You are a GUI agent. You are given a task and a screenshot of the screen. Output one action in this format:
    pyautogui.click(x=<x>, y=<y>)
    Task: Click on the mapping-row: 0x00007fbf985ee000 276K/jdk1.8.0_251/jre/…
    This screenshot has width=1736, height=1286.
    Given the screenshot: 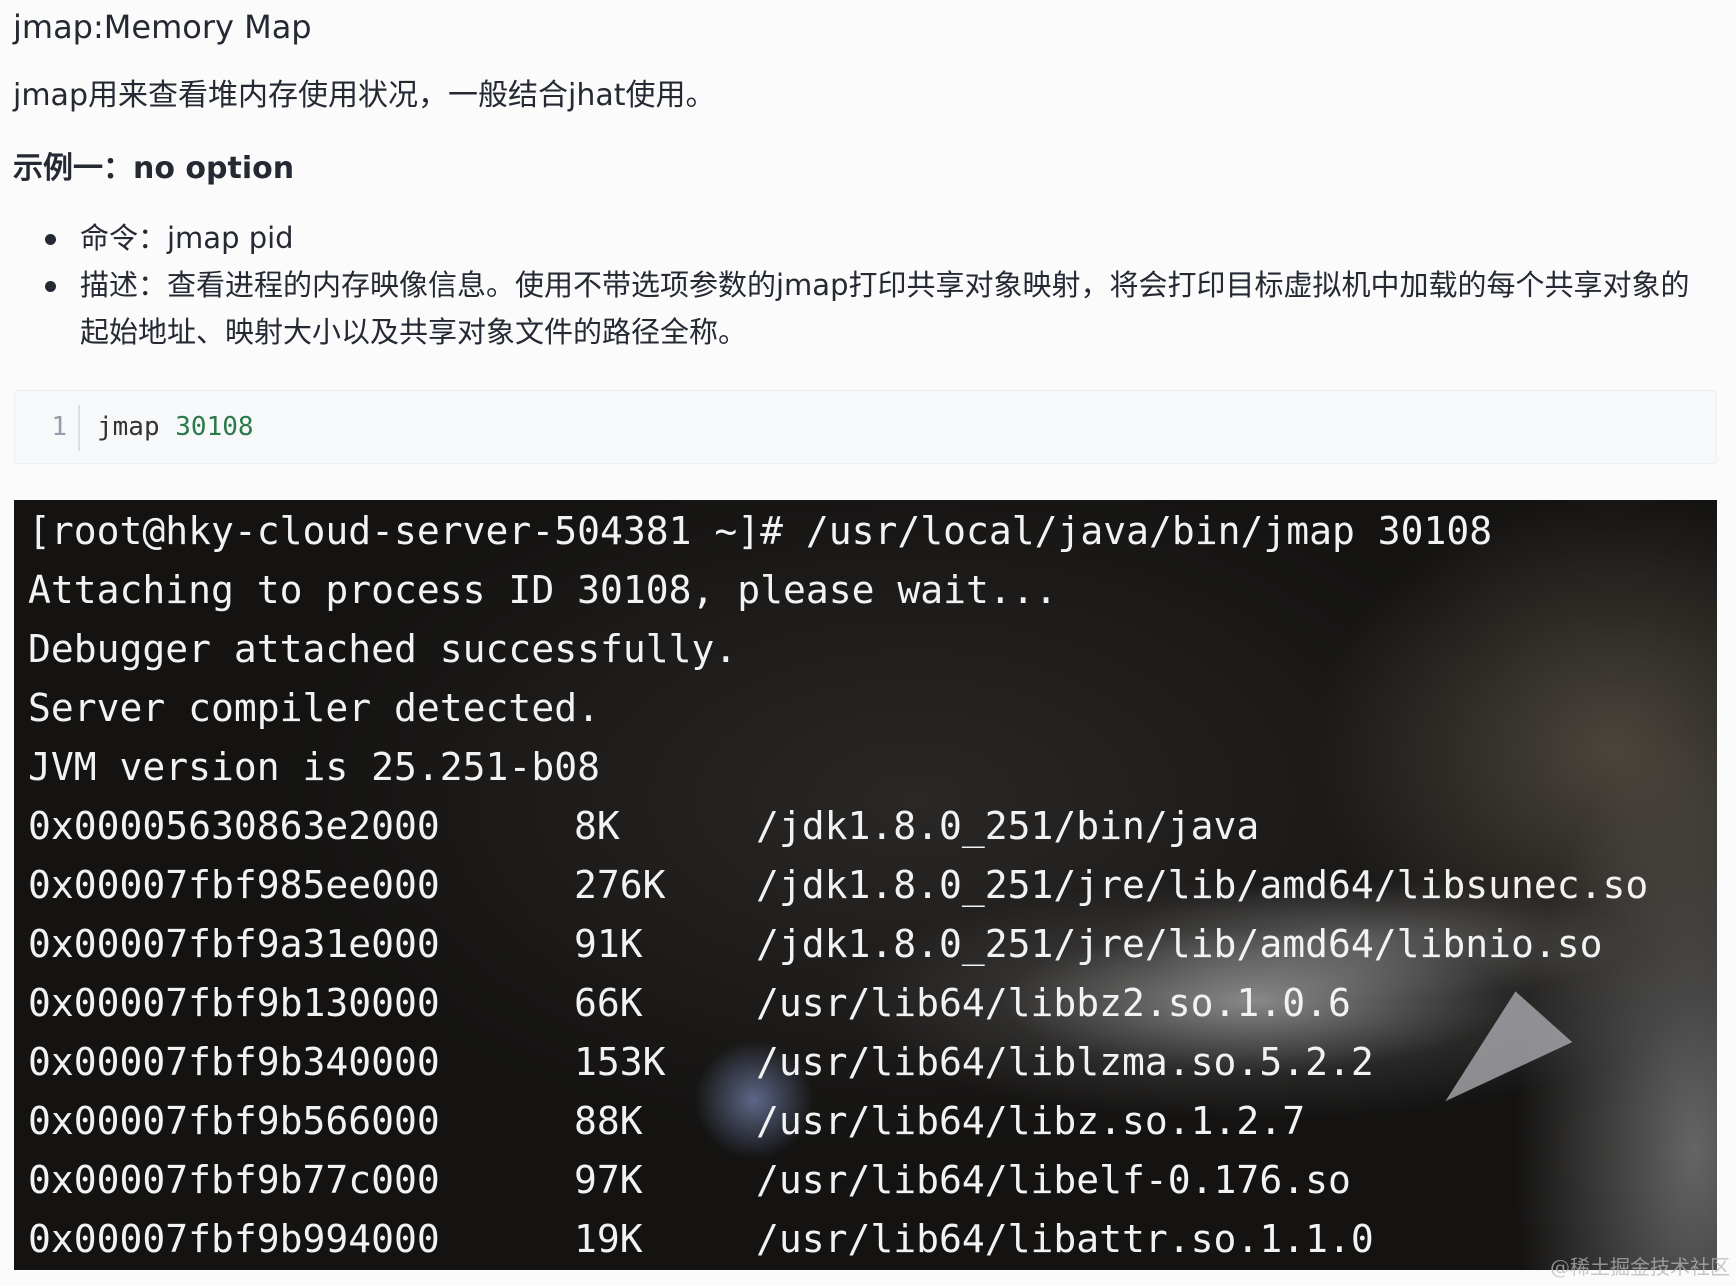 What is the action you would take?
    pyautogui.click(x=838, y=885)
    